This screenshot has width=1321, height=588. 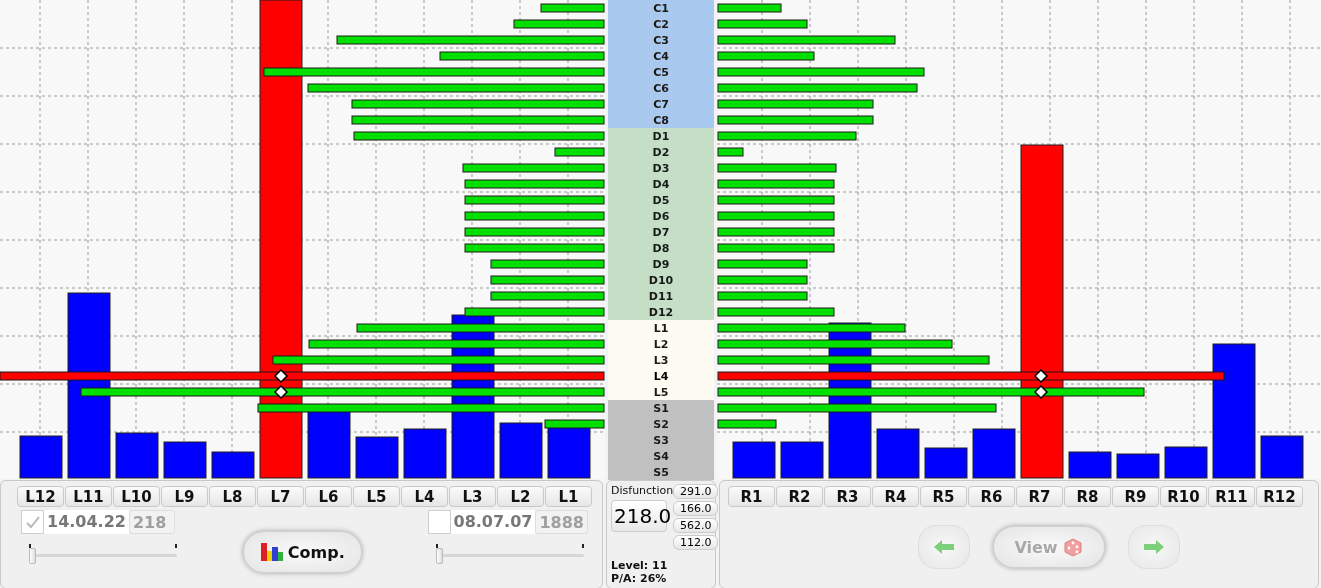 I want to click on row-label: S4, so click(x=661, y=456).